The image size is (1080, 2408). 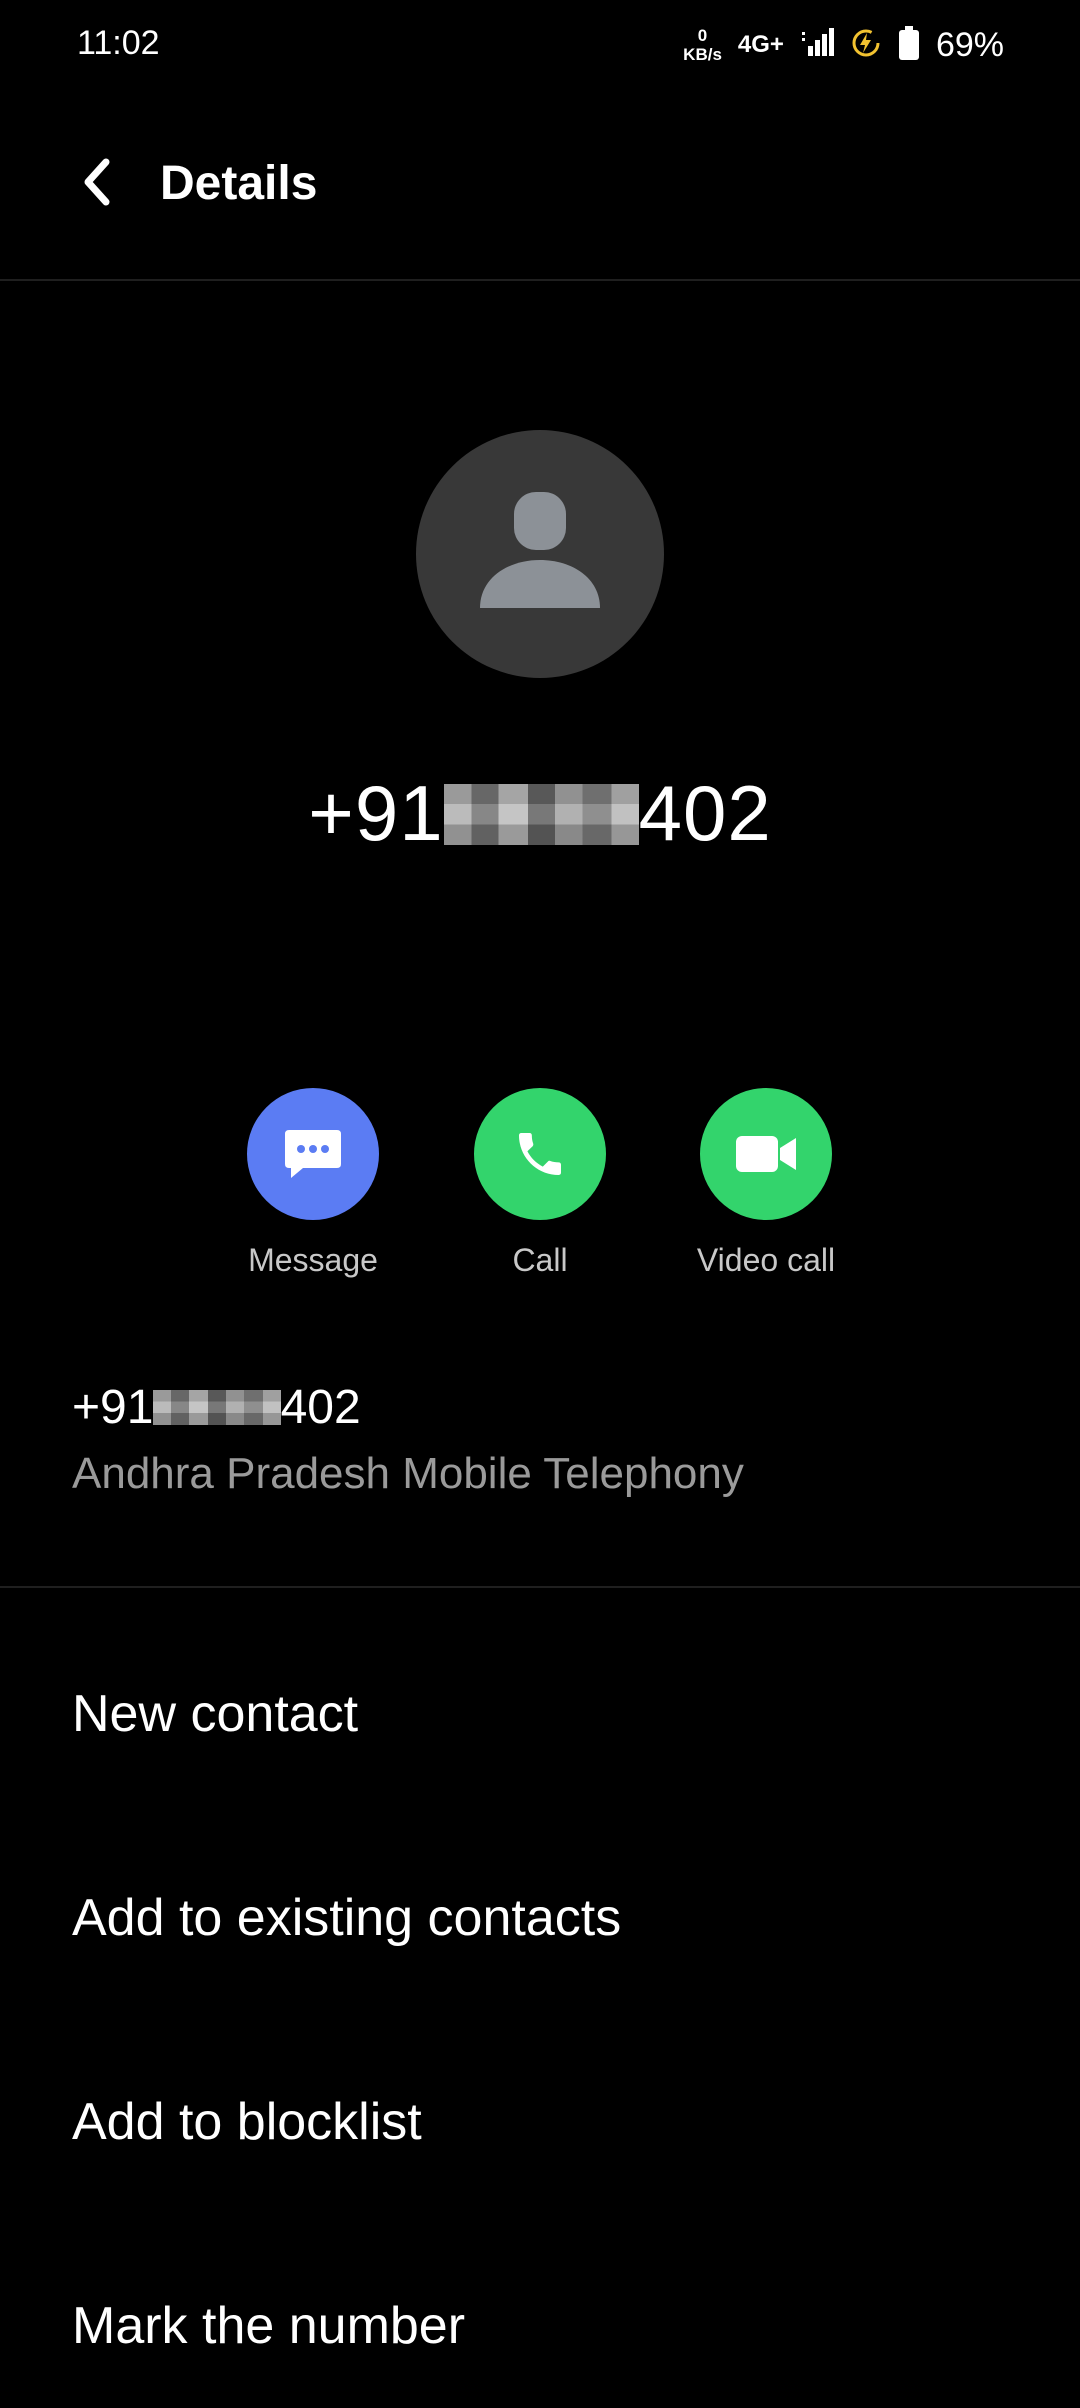 I want to click on contact-number-prefix: +91, so click(x=376, y=813).